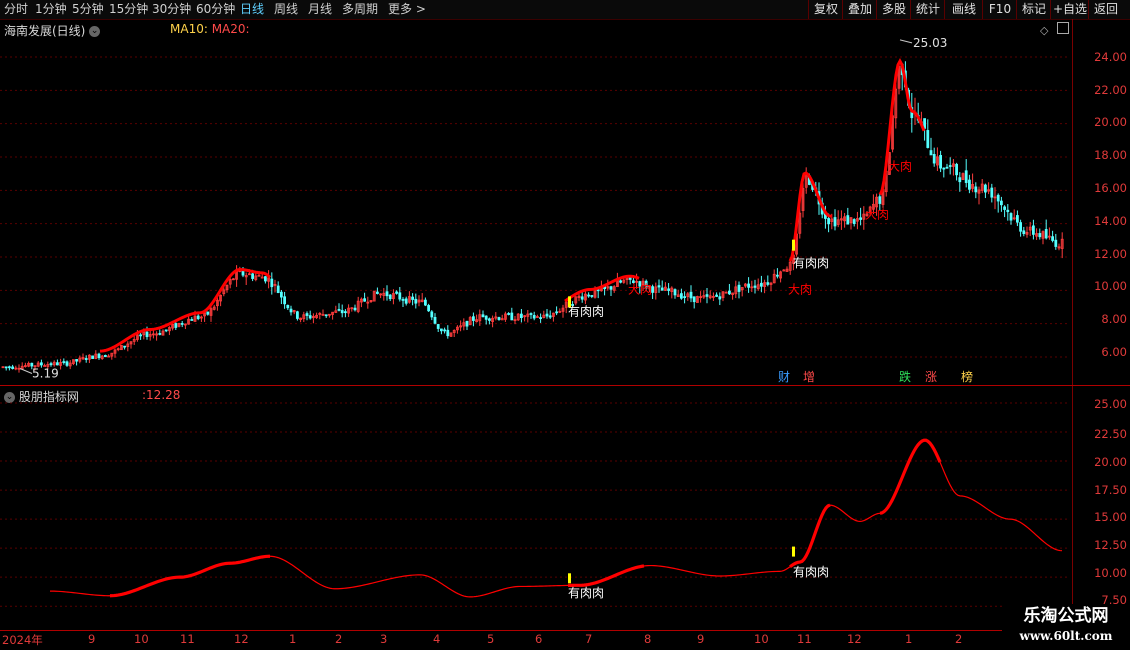 The image size is (1130, 650). What do you see at coordinates (931, 377) in the screenshot?
I see `event-tag-rise: 涨` at bounding box center [931, 377].